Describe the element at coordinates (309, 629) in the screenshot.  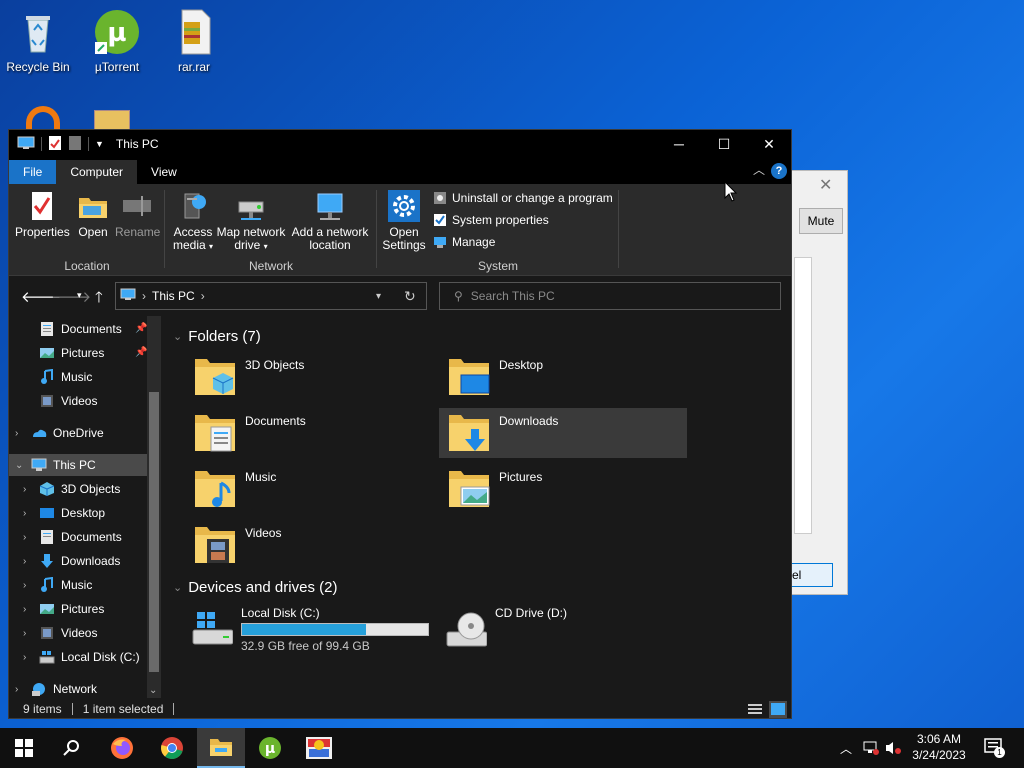
I see `drive-local-disk-c: Local Disk (C:) 32.9 GB free of 99.4 GB` at that location.